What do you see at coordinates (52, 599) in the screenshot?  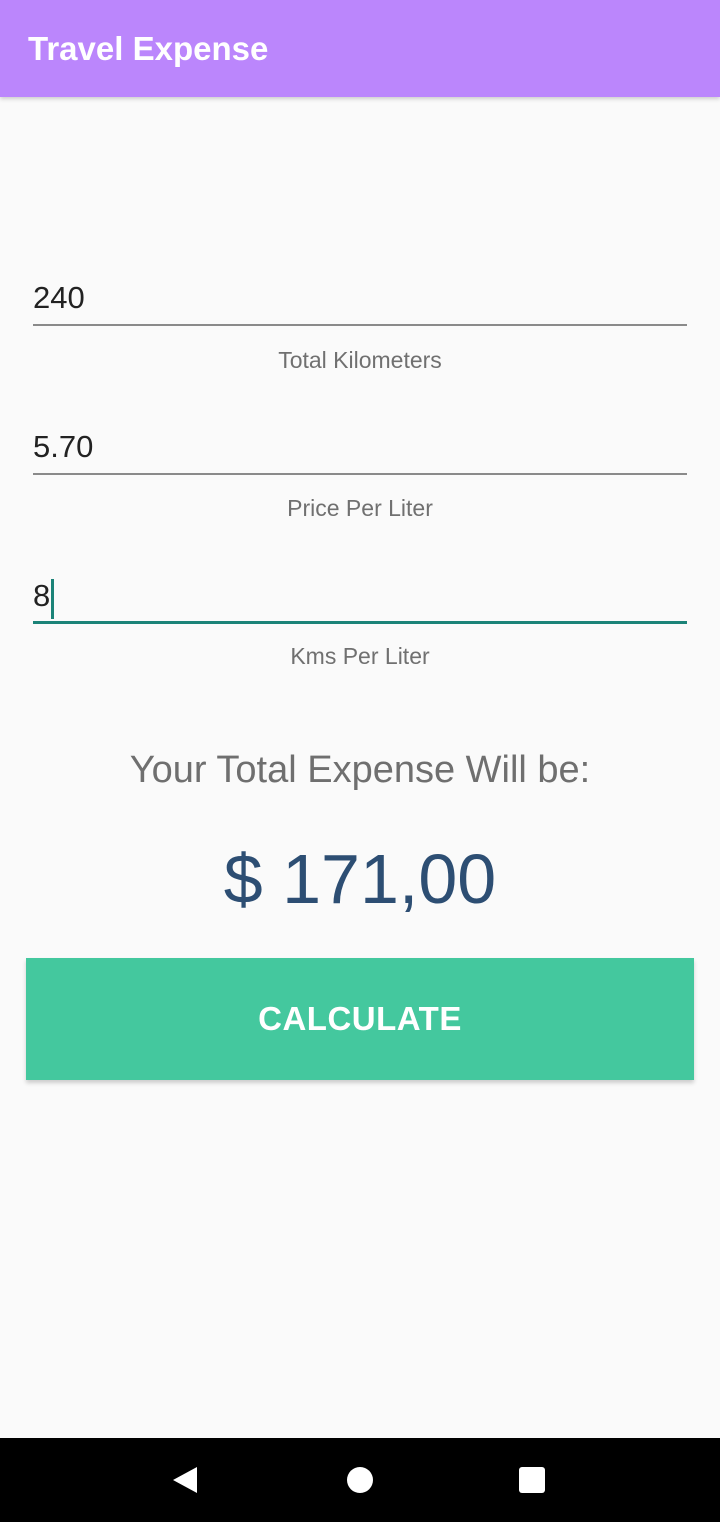 I see `text-cursor` at bounding box center [52, 599].